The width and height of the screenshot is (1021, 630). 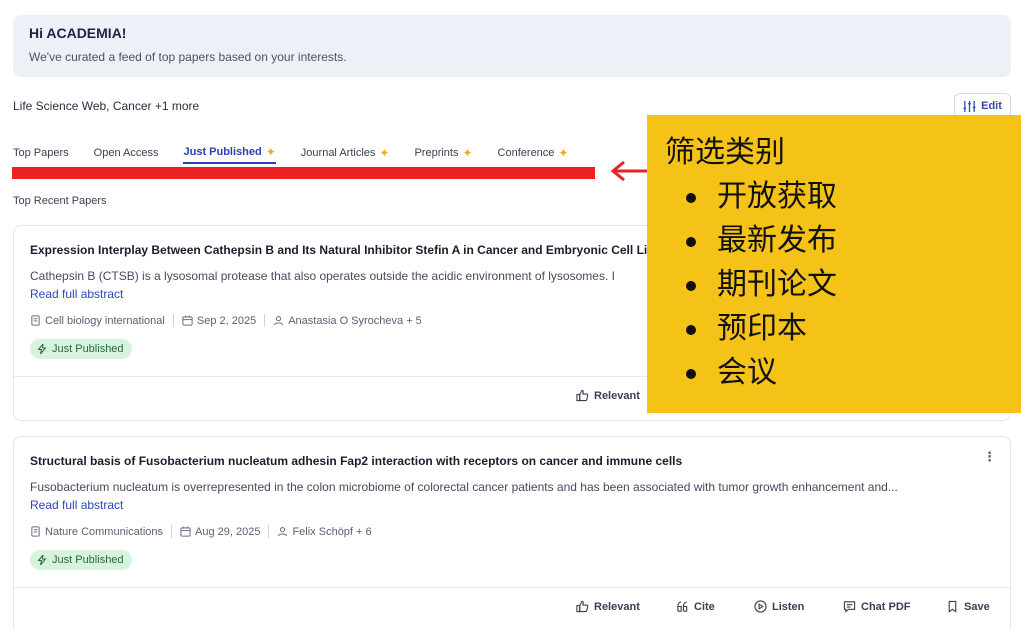 What do you see at coordinates (512, 587) in the screenshot?
I see `divider` at bounding box center [512, 587].